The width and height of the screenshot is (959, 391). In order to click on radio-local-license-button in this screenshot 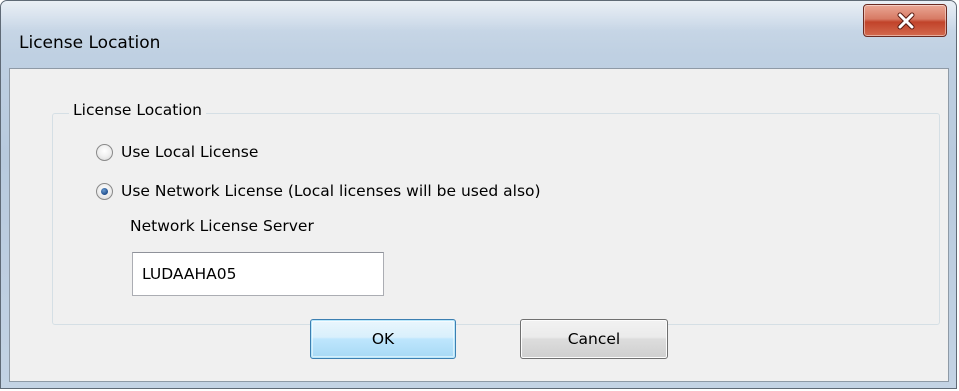, I will do `click(104, 152)`.